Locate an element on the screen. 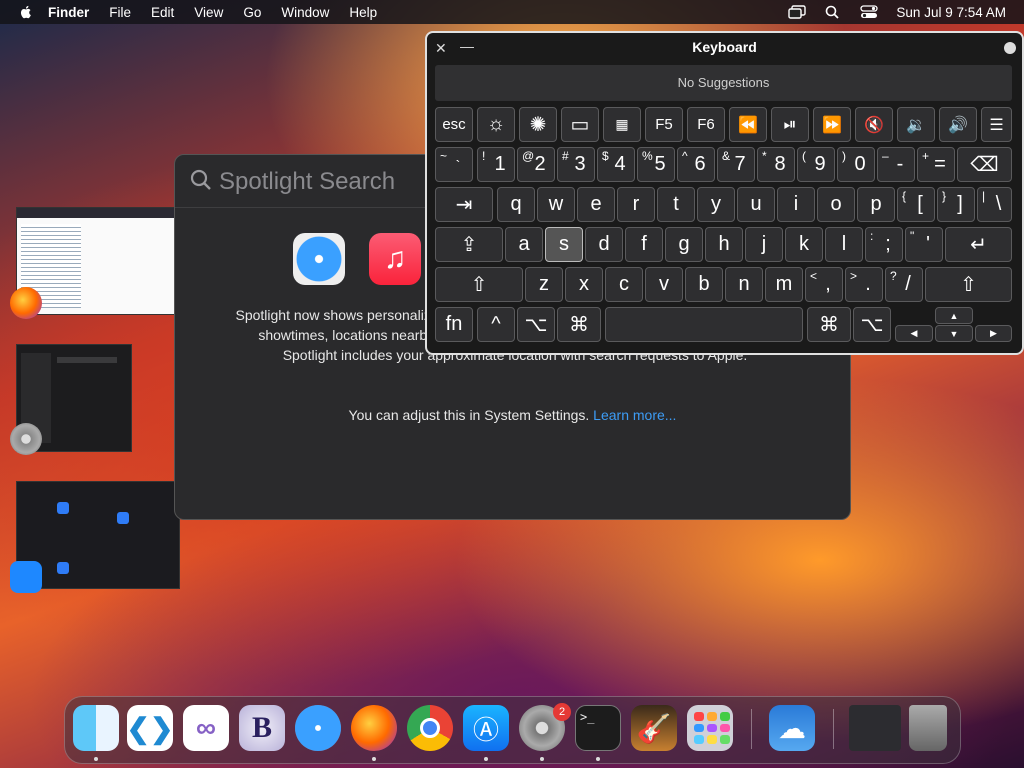 The height and width of the screenshot is (768, 1024). system-settings-icon is located at coordinates (26, 439).